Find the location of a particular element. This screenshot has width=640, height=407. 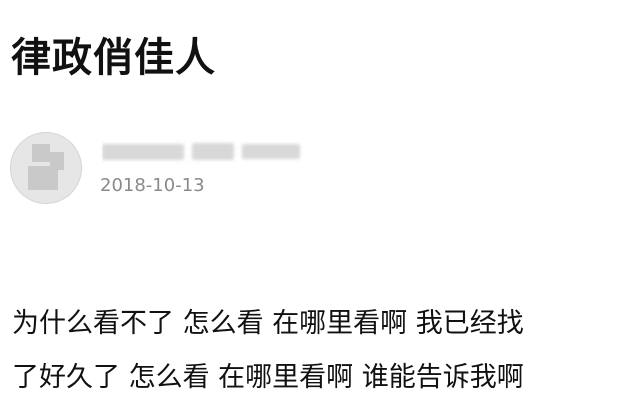

post-date: 2018-10-13 is located at coordinates (152, 185).